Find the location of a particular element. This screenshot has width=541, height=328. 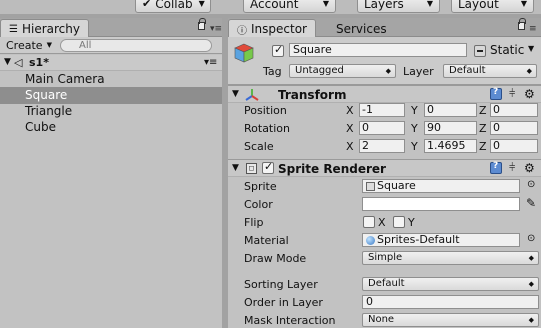

sprite-renderer-header: ▼ ◻ Sprite Renderer ⫩ ⚙ is located at coordinates (384, 168).